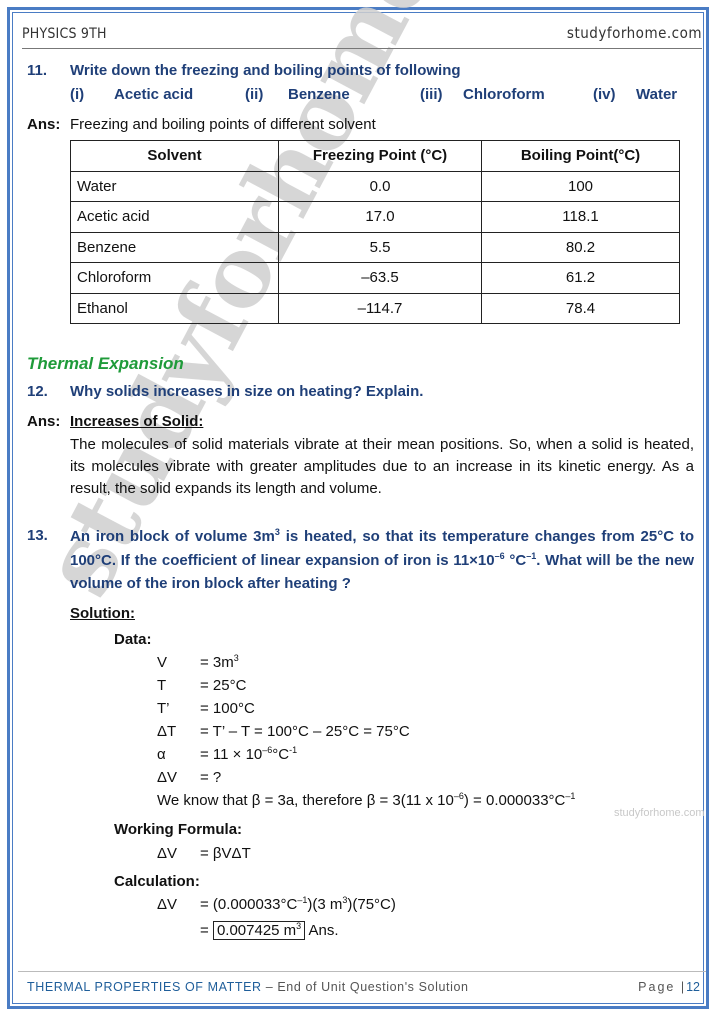  I want to click on table-cell: 61.2, so click(580, 278).